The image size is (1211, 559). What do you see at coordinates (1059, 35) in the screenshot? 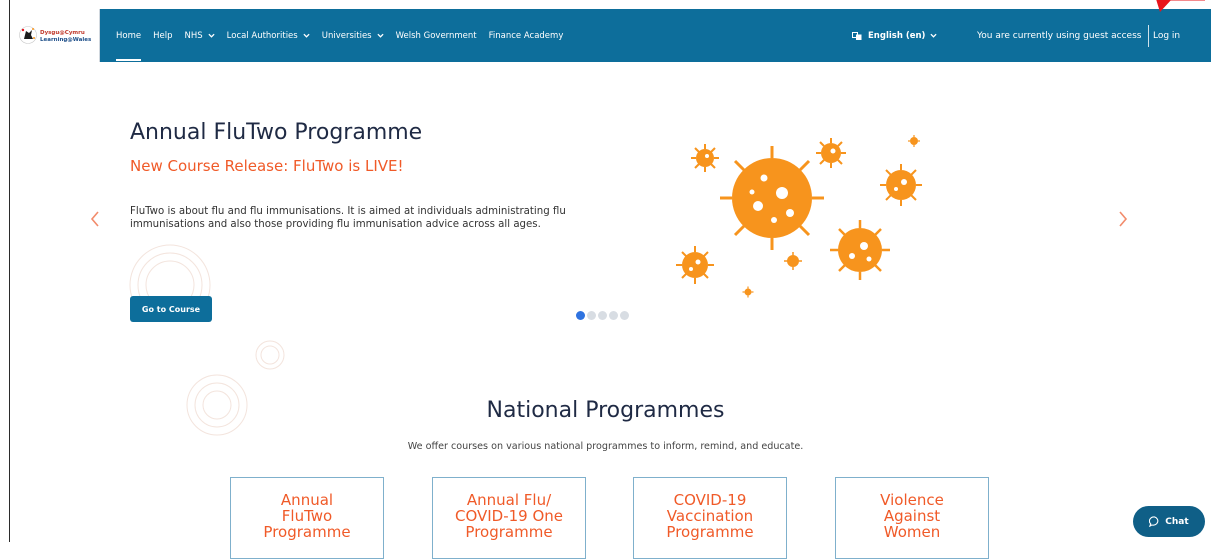
I see `guest-access-text: You are currently using guest access` at bounding box center [1059, 35].